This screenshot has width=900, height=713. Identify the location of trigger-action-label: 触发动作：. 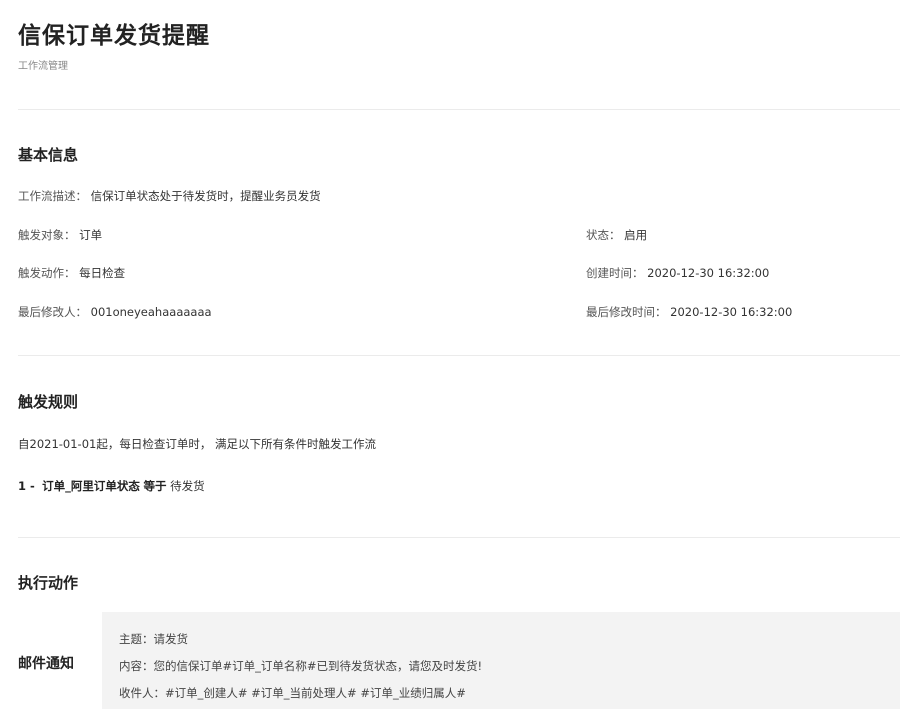
(47, 273).